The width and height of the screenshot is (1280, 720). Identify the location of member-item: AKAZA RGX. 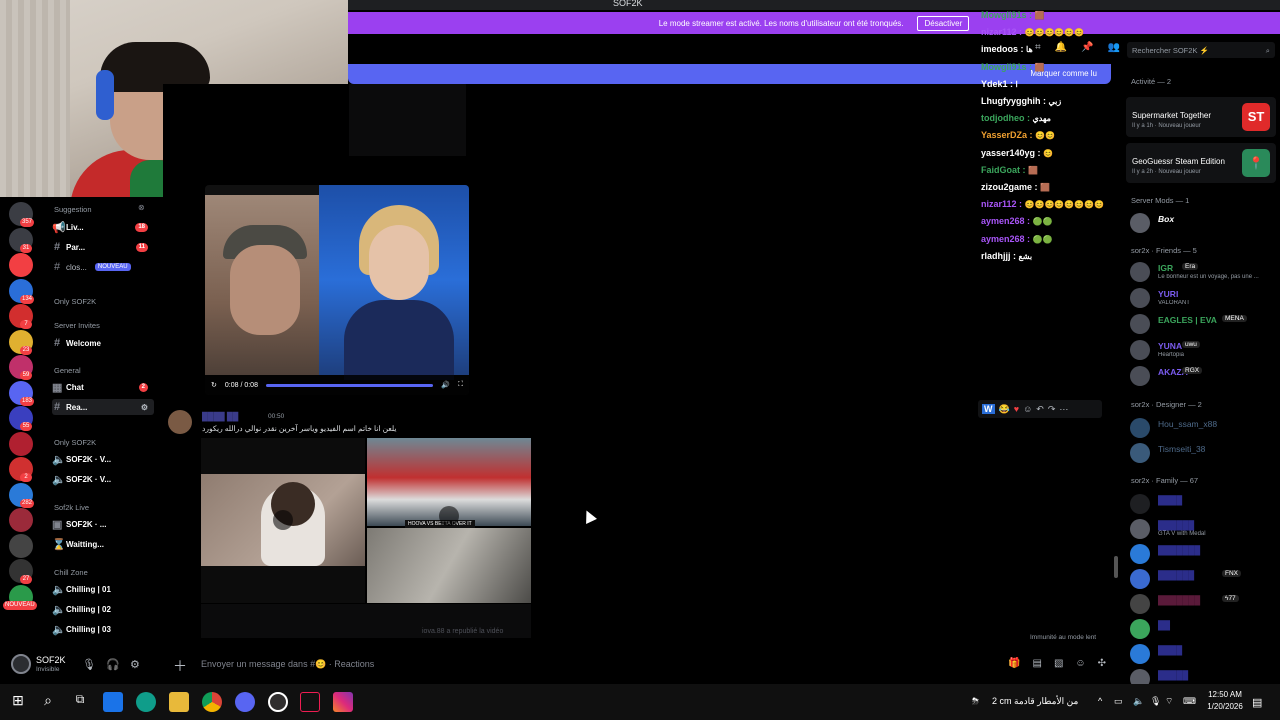
(1205, 375).